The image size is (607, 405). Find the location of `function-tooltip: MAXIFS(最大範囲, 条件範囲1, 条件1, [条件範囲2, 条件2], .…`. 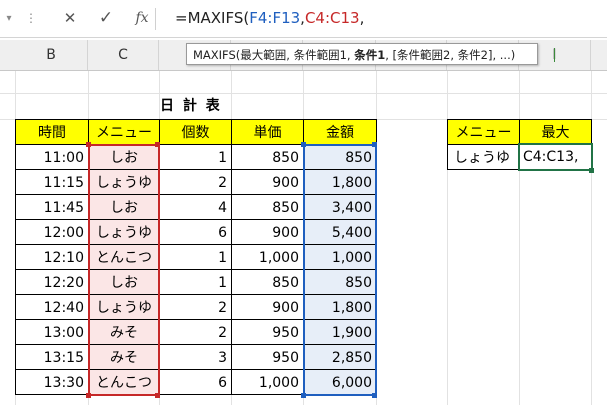

function-tooltip: MAXIFS(最大範囲, 条件範囲1, 条件1, [条件範囲2, 条件2], .… is located at coordinates (370, 54).